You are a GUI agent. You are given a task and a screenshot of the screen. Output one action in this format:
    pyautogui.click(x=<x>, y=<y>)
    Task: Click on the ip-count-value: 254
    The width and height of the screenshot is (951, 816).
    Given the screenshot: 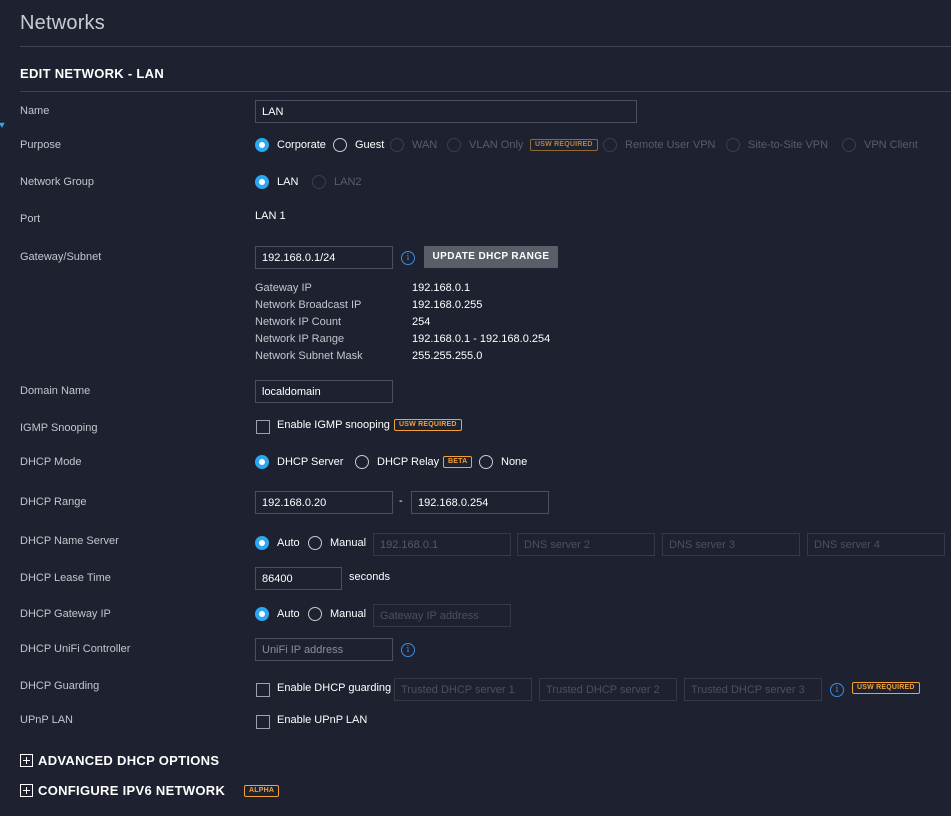 What is the action you would take?
    pyautogui.click(x=421, y=322)
    